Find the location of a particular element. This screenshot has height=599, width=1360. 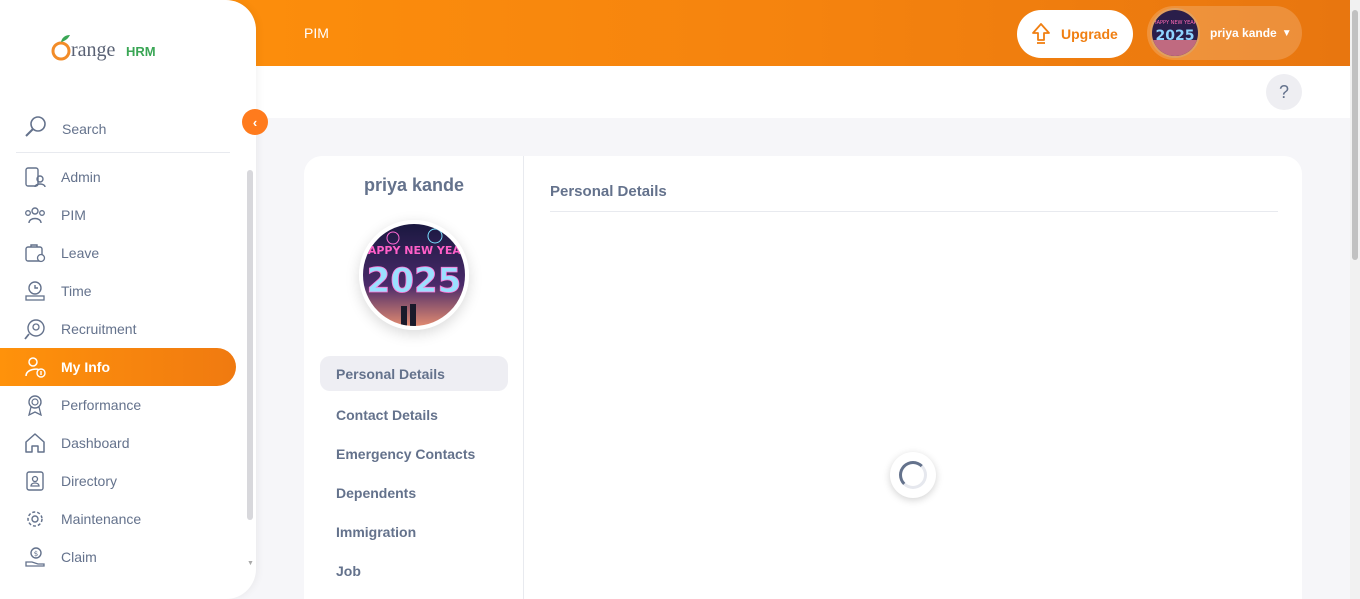

sidebar-collapse-button: ‹ is located at coordinates (255, 122).